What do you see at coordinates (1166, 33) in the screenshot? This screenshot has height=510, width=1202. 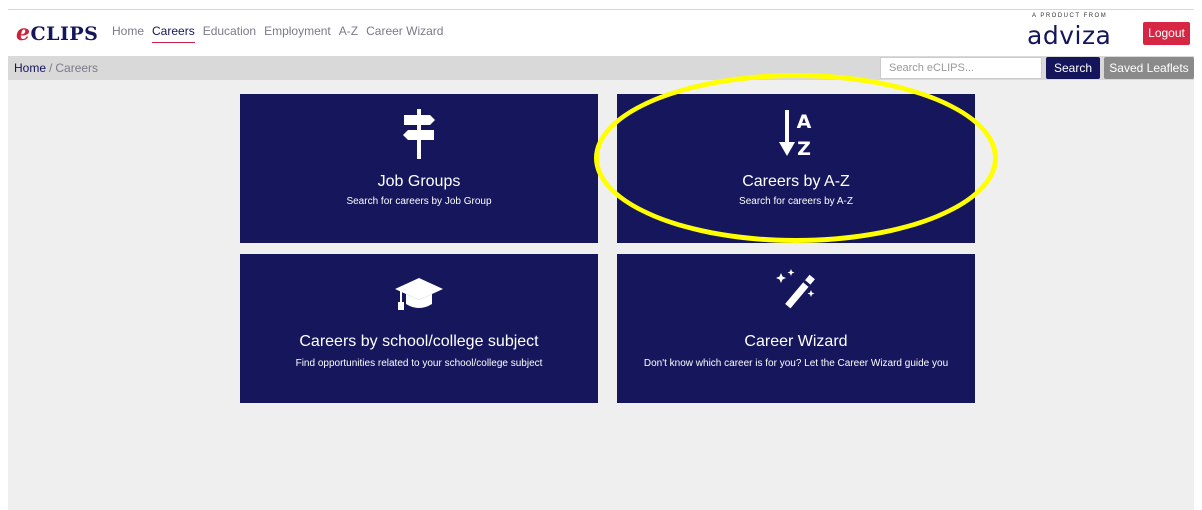 I see `logout-button: Logout` at bounding box center [1166, 33].